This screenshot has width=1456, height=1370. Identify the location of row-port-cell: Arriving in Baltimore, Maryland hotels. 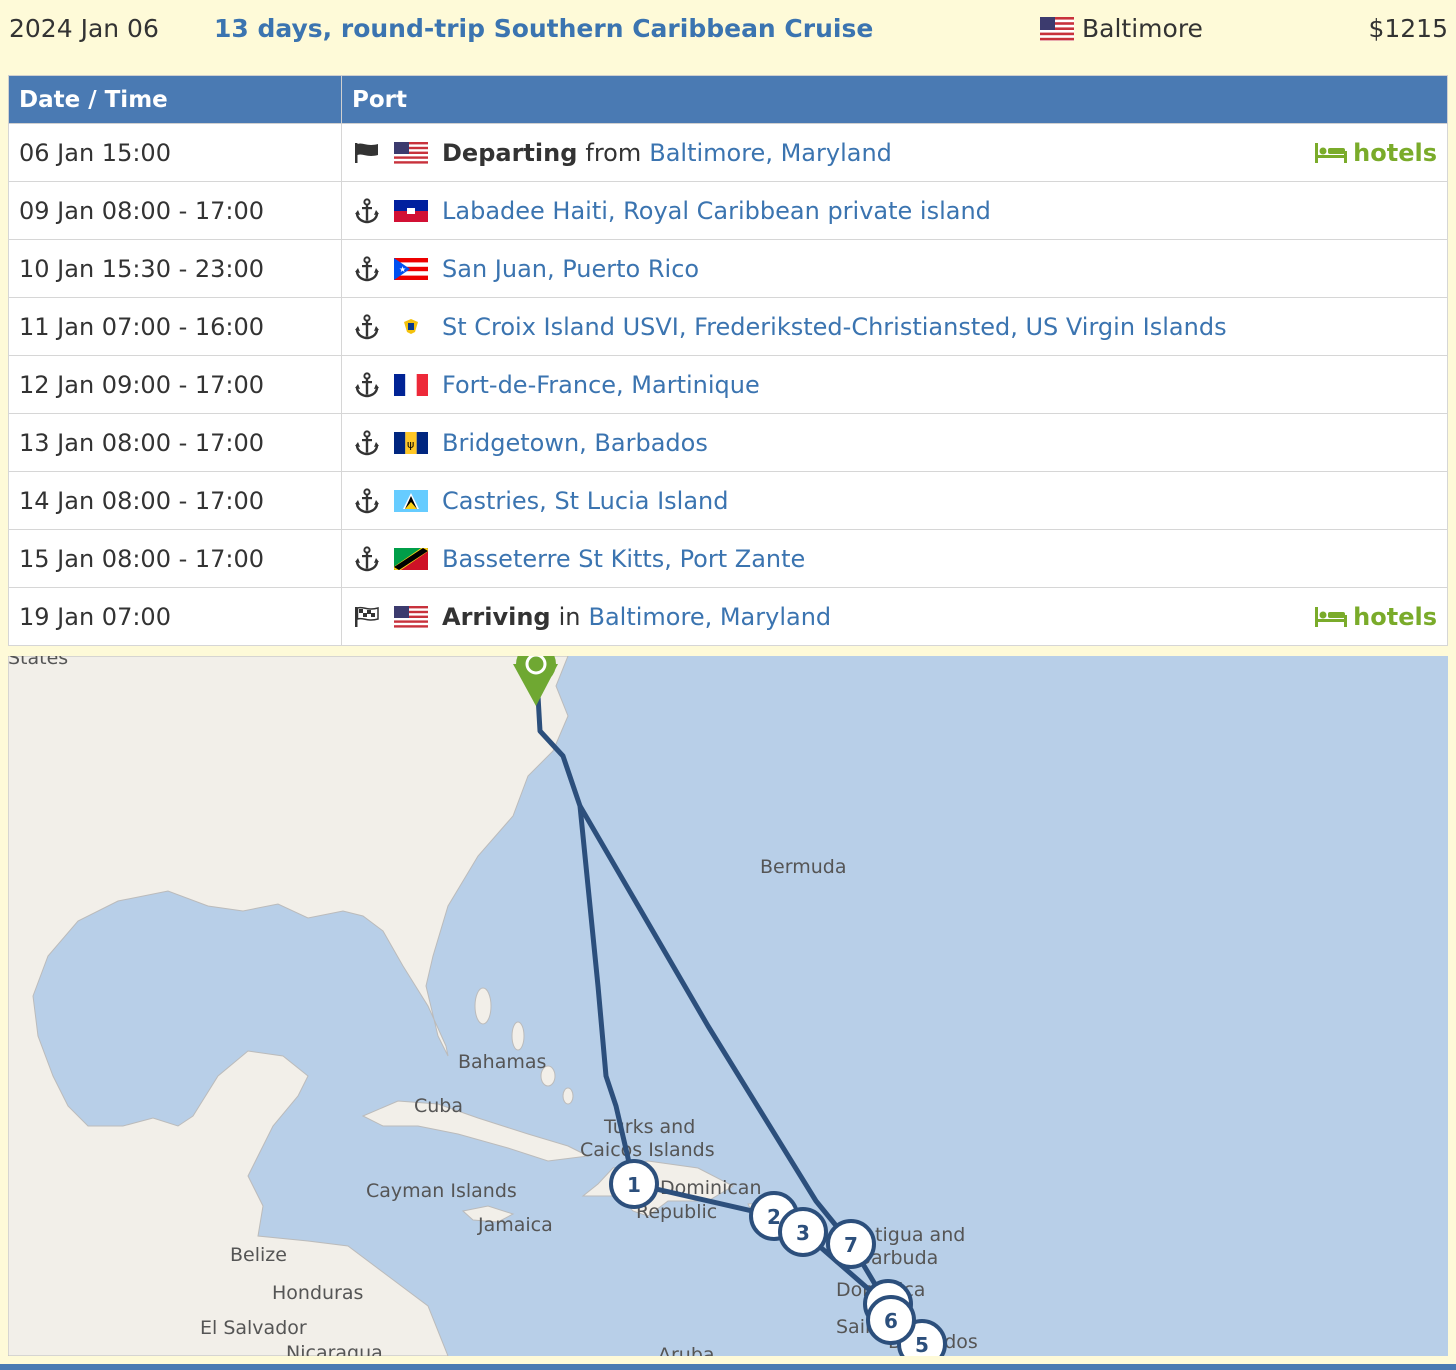
(894, 616).